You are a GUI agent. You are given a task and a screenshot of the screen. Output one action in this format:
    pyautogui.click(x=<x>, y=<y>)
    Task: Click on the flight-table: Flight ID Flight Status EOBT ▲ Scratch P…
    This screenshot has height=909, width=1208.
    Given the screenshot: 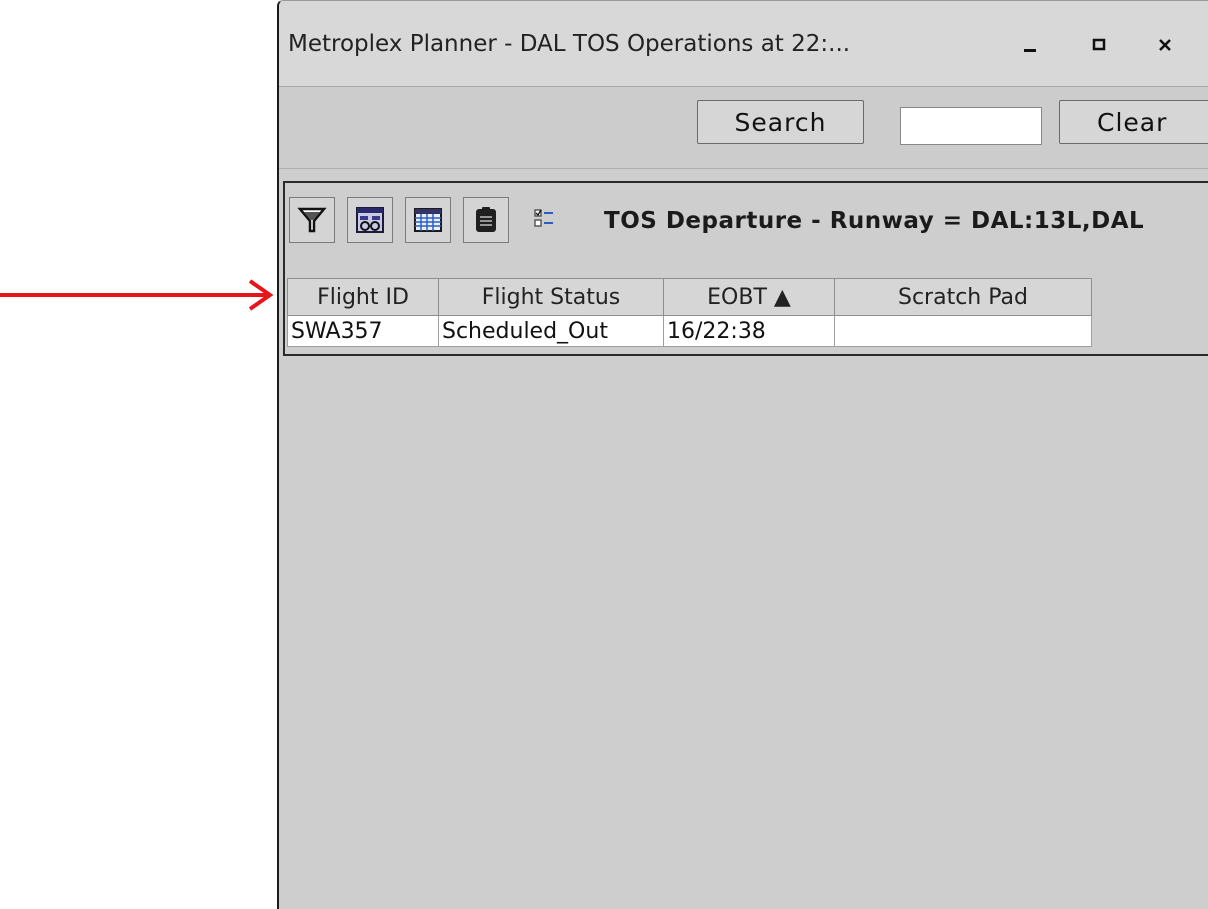 What is the action you would take?
    pyautogui.click(x=689, y=312)
    